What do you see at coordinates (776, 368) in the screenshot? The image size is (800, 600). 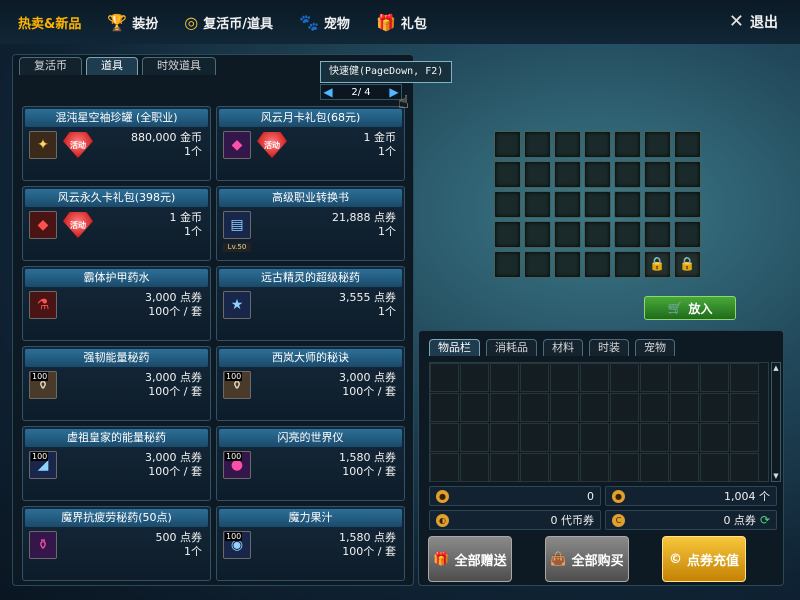 I see `scroll-up-icon: ▲` at bounding box center [776, 368].